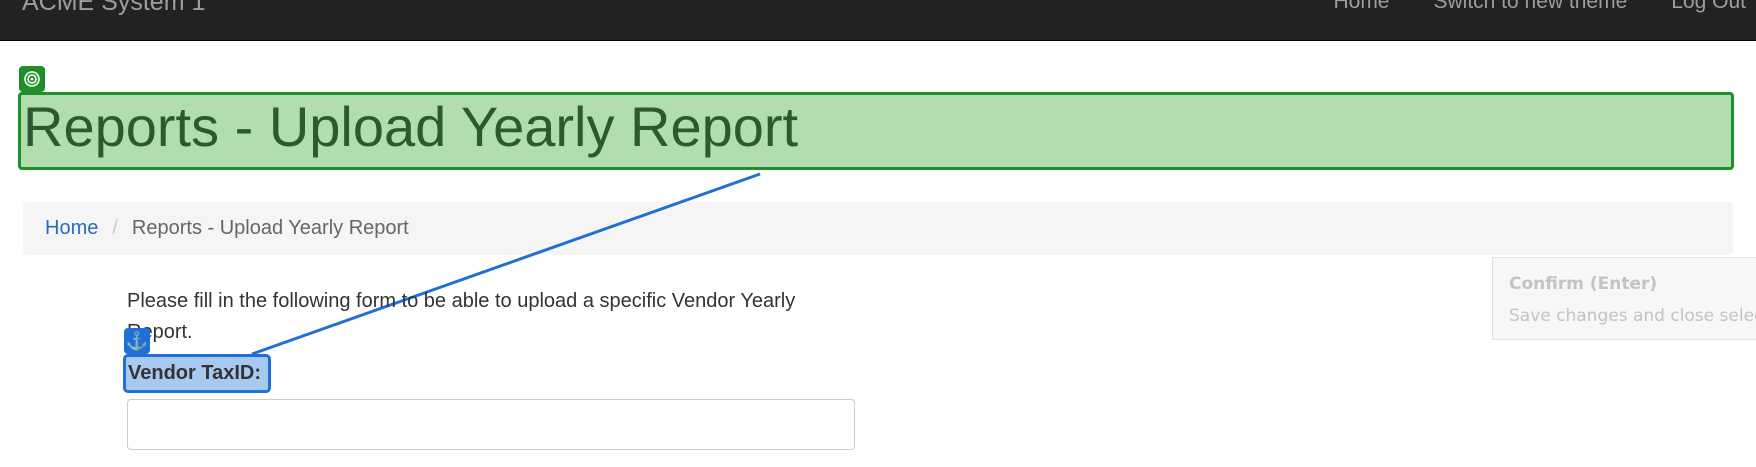 The image size is (1756, 467). I want to click on nav-switch-theme-link: Switch to new theme, so click(1531, 7).